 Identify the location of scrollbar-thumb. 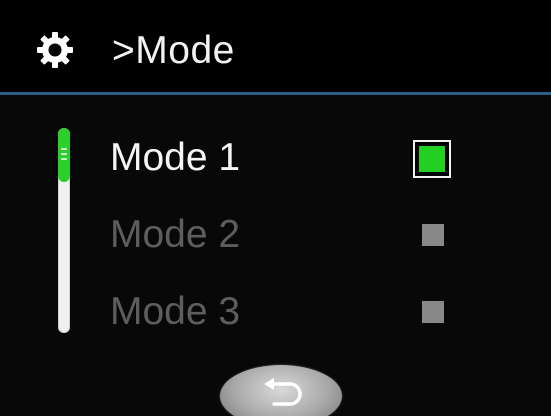
(64, 155).